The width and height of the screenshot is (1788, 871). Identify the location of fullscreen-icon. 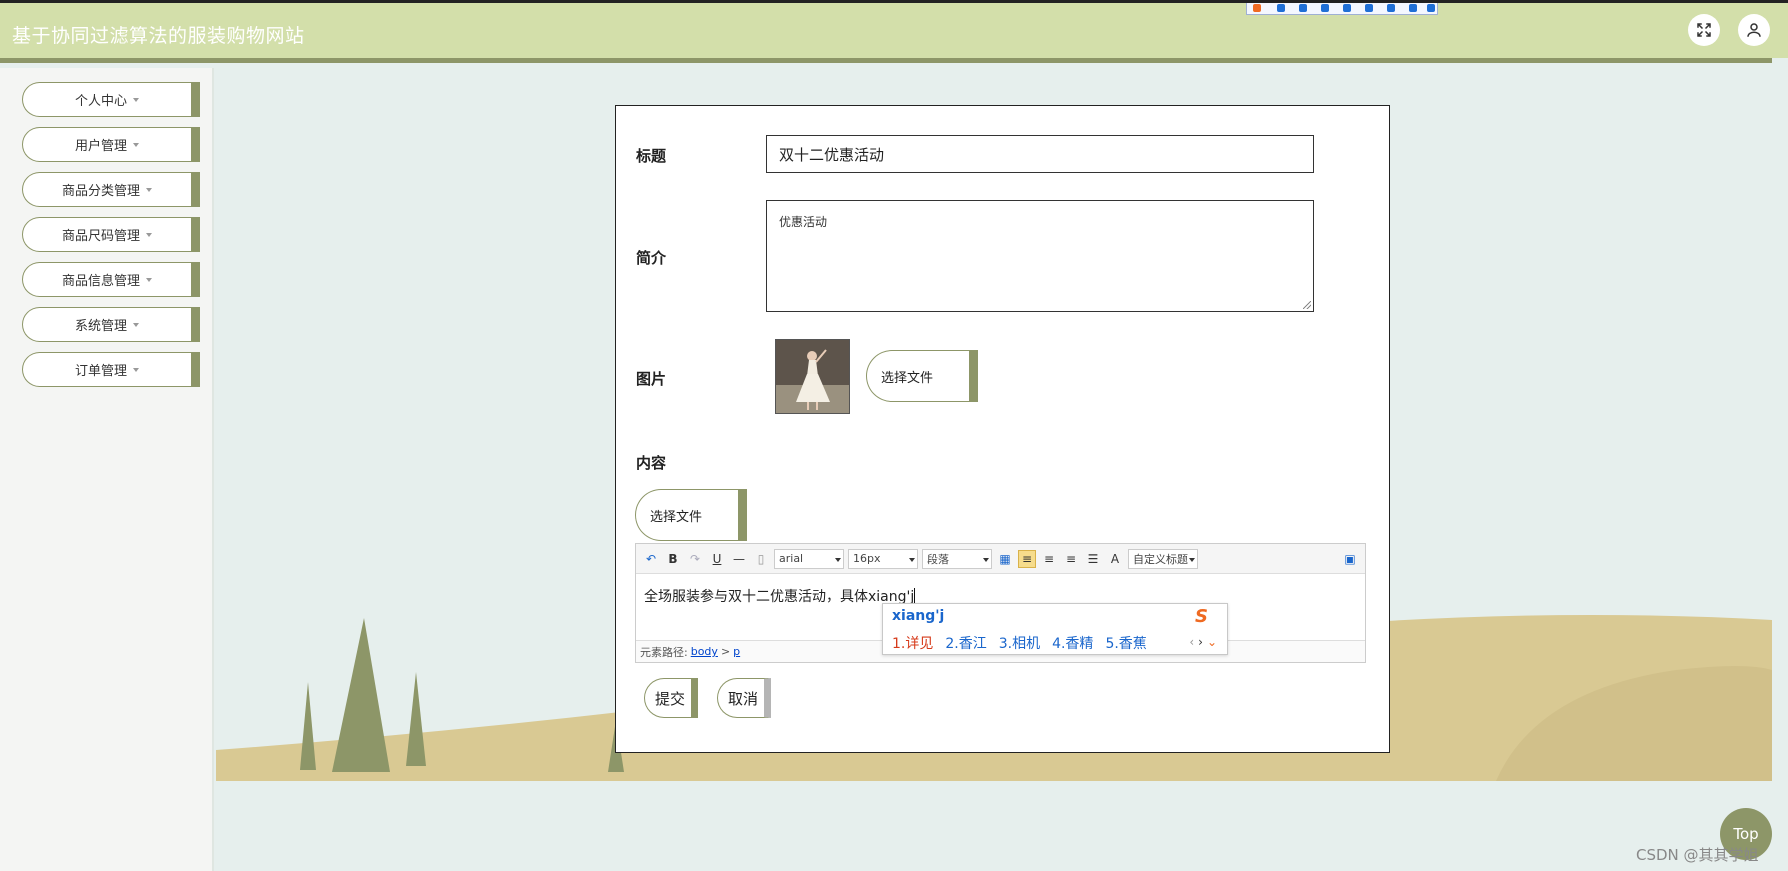
(1704, 30).